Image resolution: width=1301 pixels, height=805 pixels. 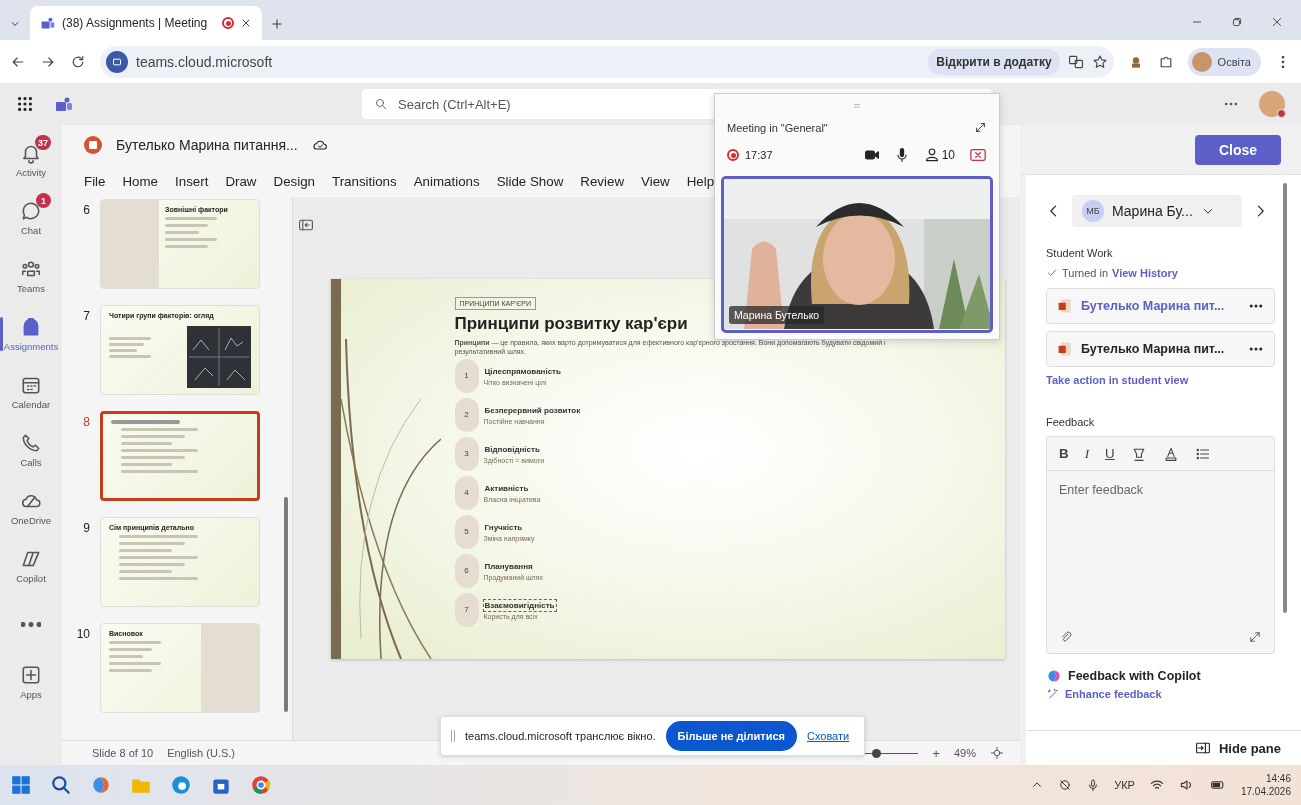 What do you see at coordinates (277, 24) in the screenshot?
I see `new-tab-icon` at bounding box center [277, 24].